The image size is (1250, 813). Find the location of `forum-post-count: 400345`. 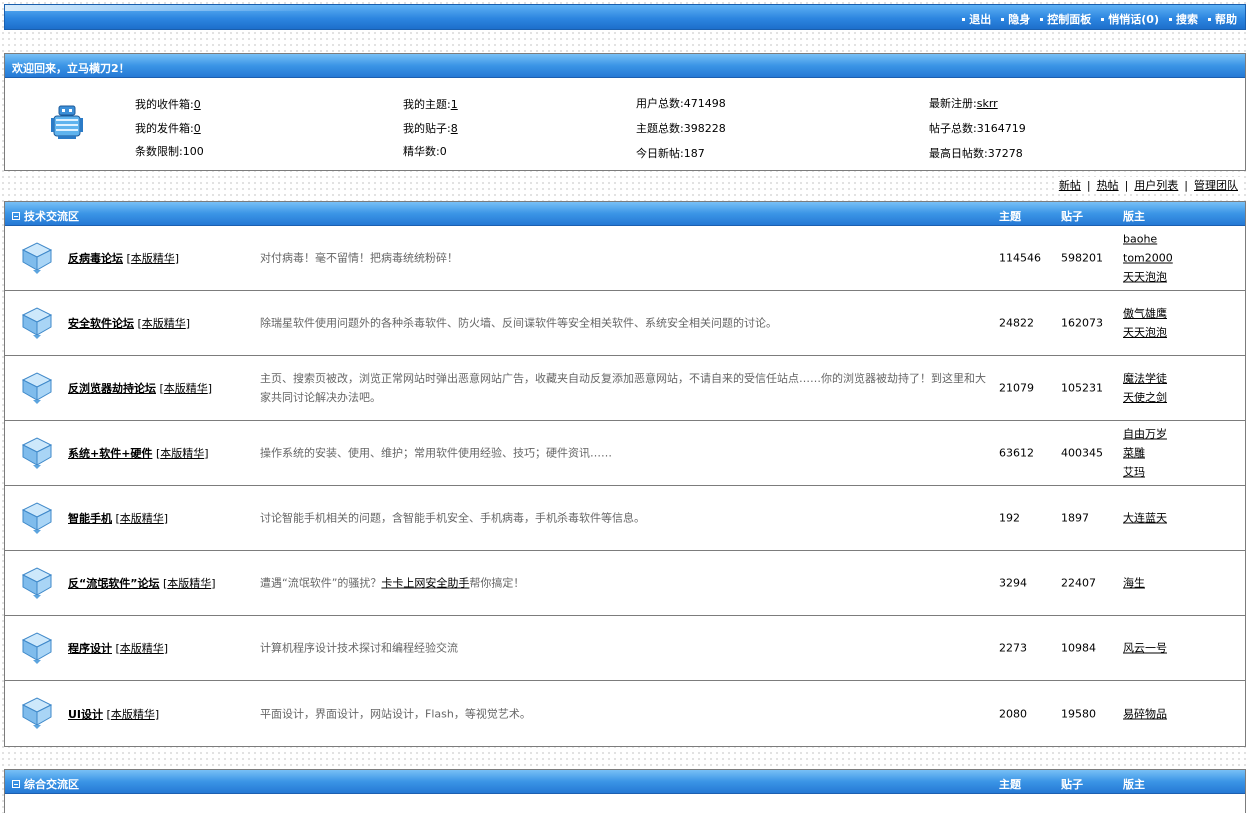

forum-post-count: 400345 is located at coordinates (1082, 453).